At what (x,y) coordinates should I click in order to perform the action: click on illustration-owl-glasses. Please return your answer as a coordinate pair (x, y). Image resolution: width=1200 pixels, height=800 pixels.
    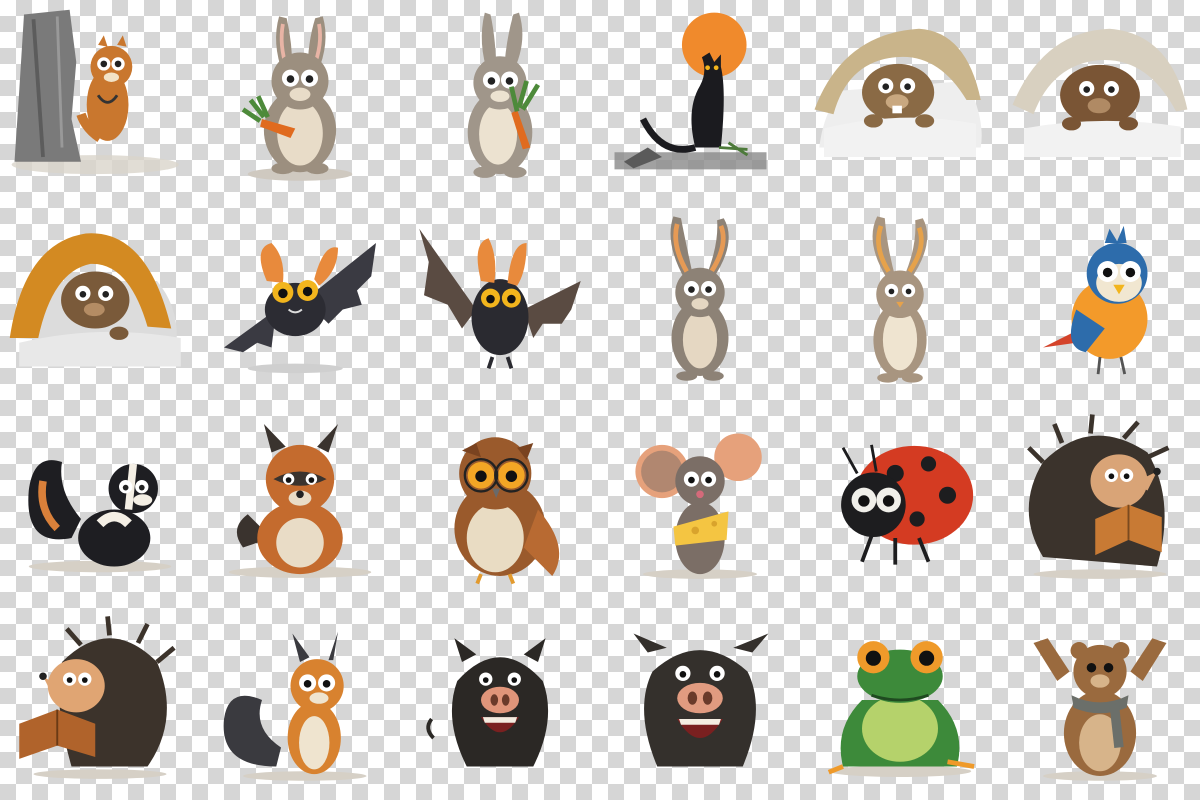
    Looking at the image, I should click on (500, 500).